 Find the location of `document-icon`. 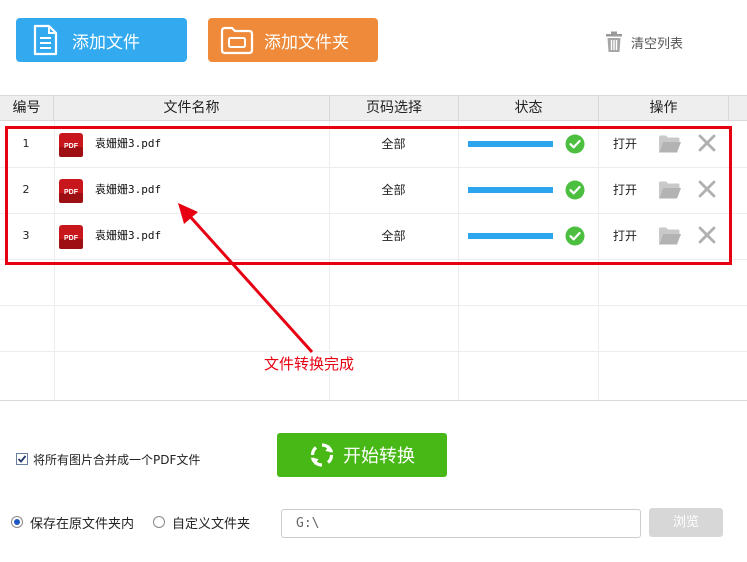

document-icon is located at coordinates (45, 40).